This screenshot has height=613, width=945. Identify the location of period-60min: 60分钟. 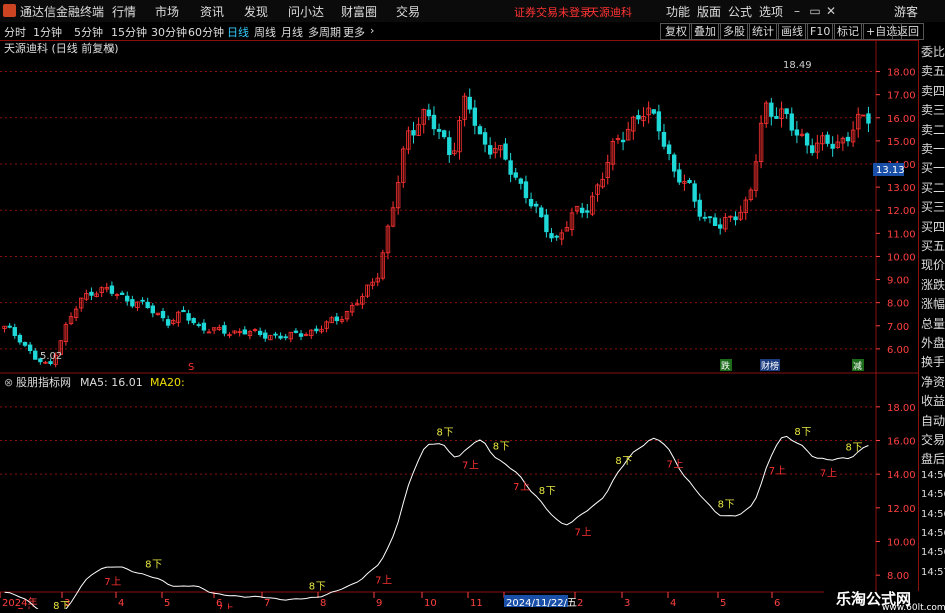
(206, 32).